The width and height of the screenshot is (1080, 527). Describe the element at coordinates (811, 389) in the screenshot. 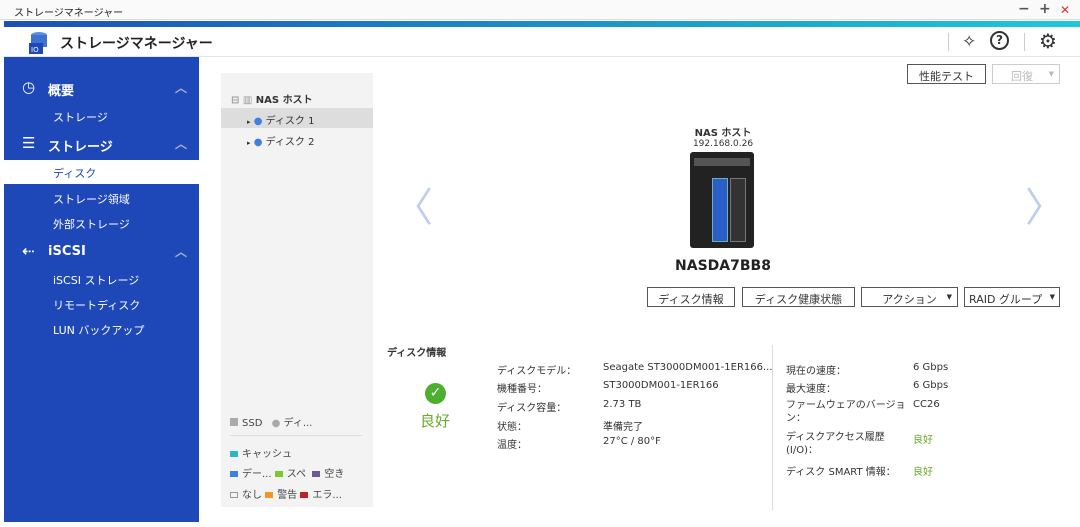

I see `label-max-speed: 最大速度：` at that location.